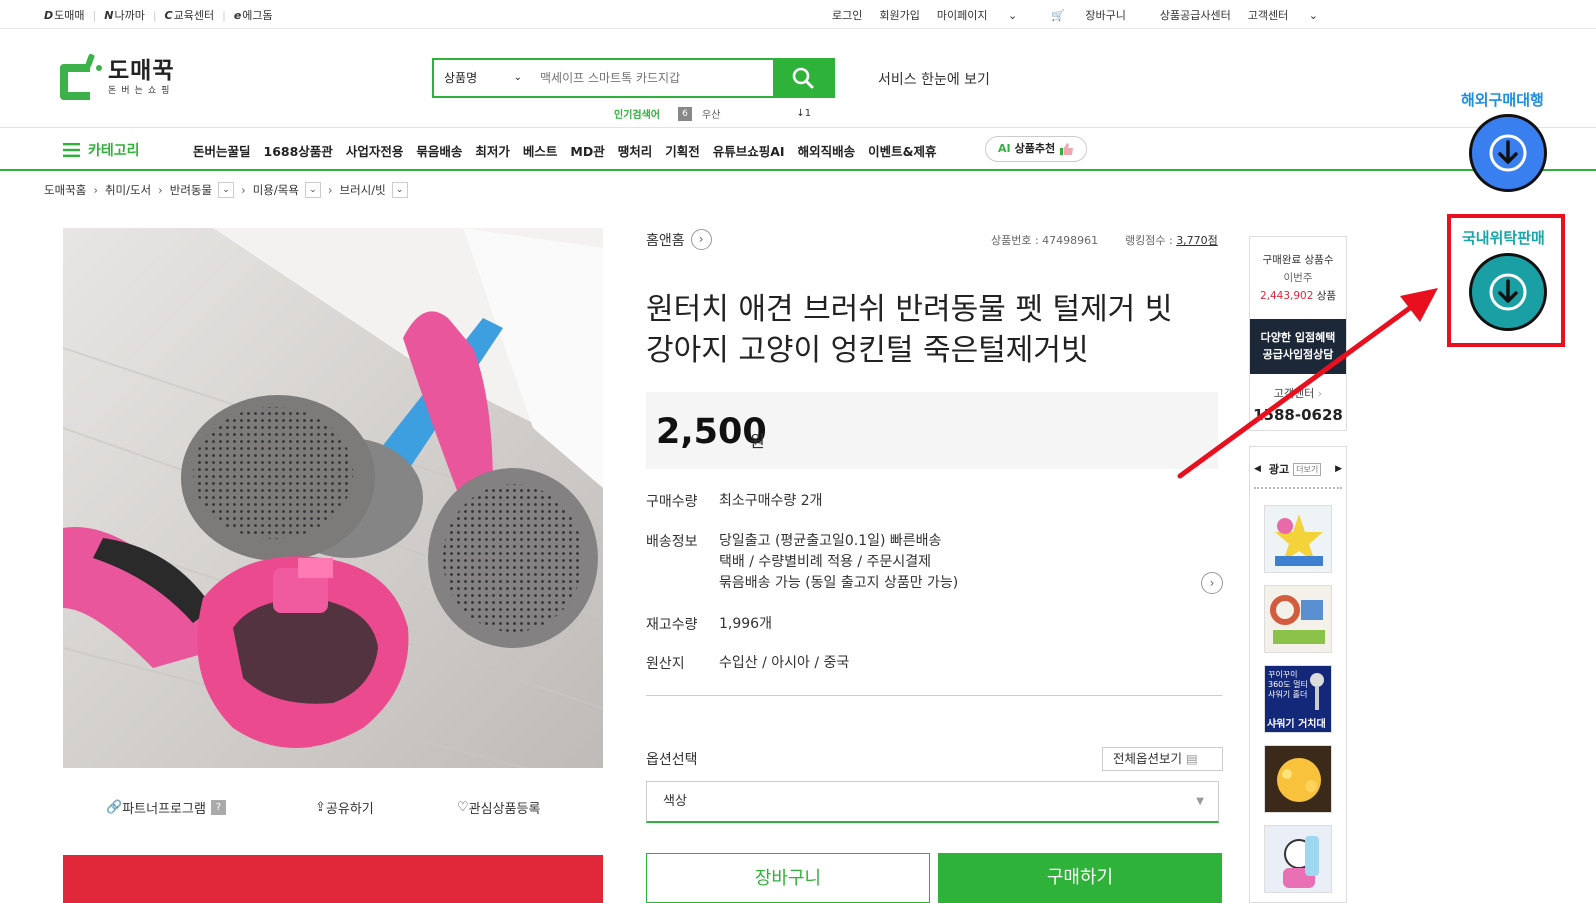  I want to click on supplier-center-link: 상품공급사센터, so click(1195, 15).